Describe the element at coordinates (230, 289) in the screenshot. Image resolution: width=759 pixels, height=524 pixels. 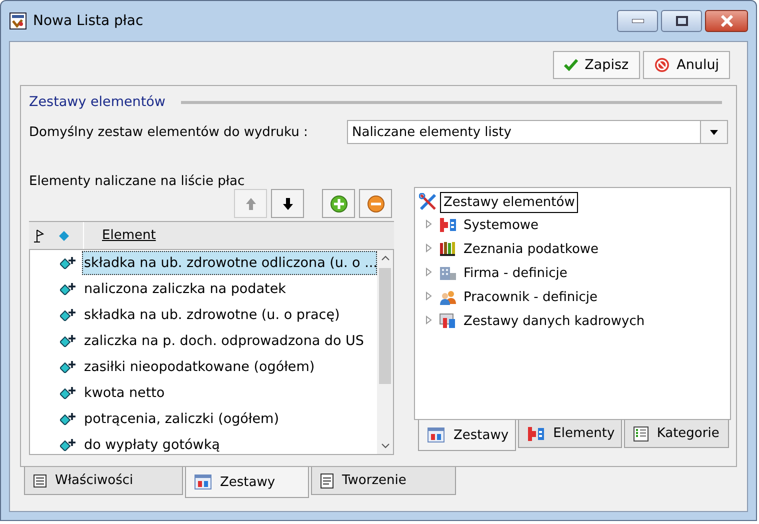
I see `list-item: naliczona zaliczka na podatek` at that location.